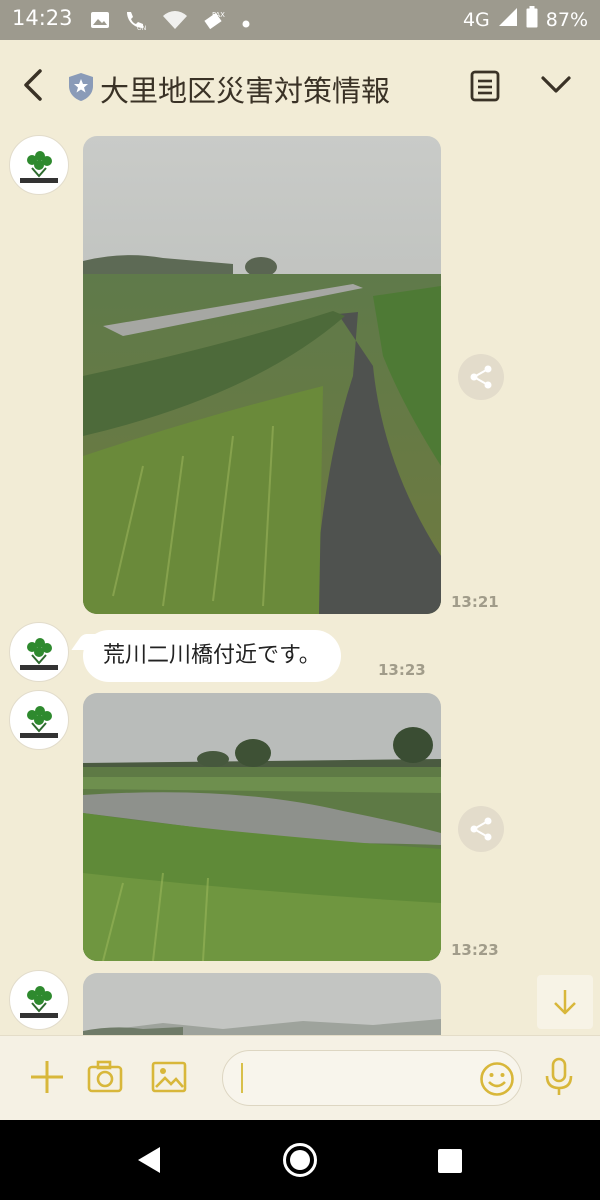  What do you see at coordinates (141, 28) in the screenshot?
I see `svg-text: ON` at bounding box center [141, 28].